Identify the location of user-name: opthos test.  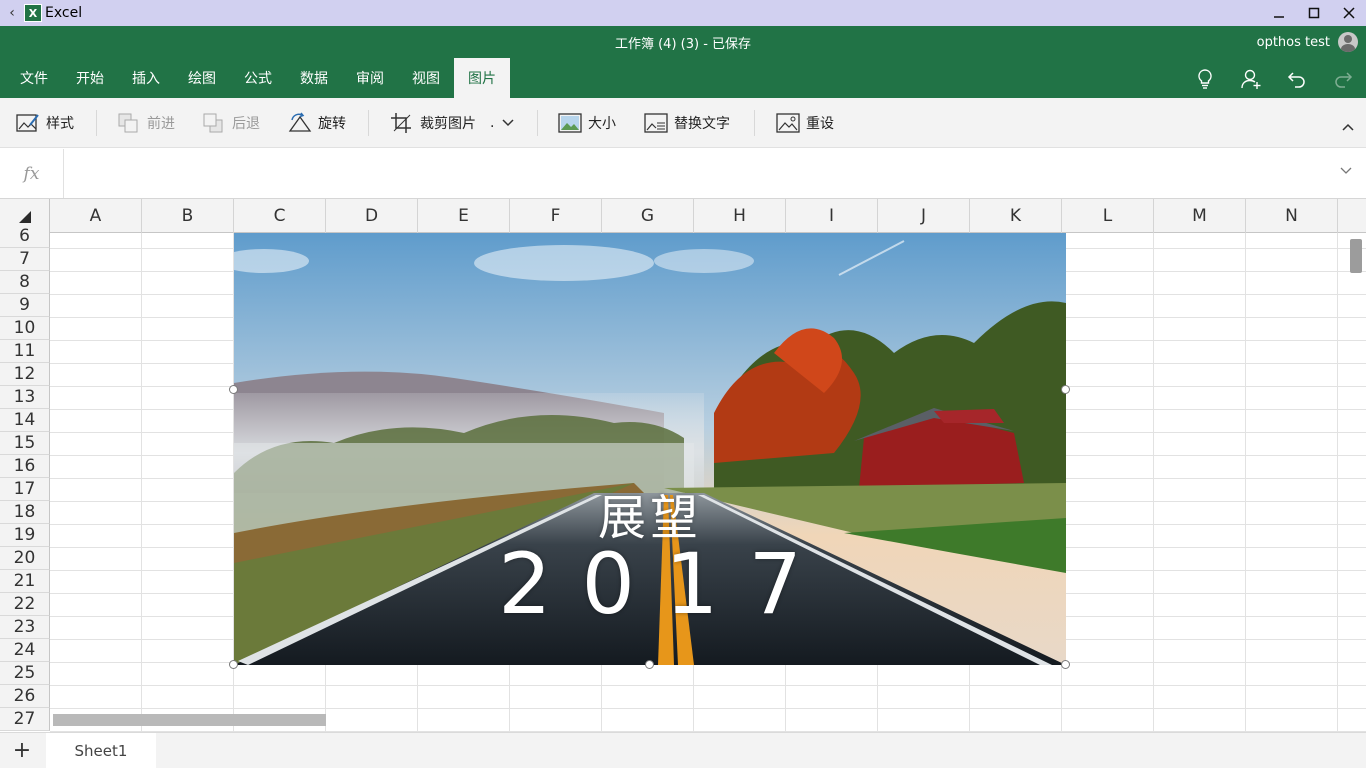
(1293, 42).